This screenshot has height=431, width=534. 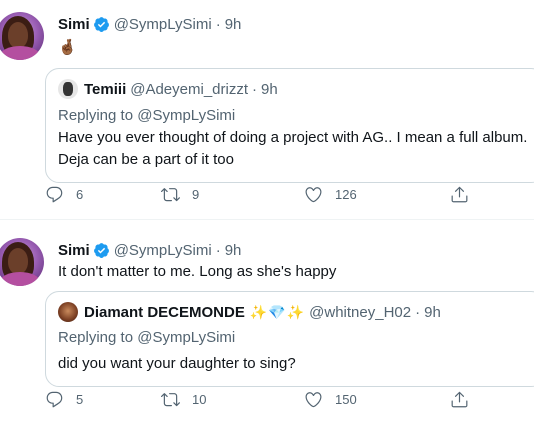 I want to click on quote-author-name: Diamant DECEMONDE, so click(x=164, y=312).